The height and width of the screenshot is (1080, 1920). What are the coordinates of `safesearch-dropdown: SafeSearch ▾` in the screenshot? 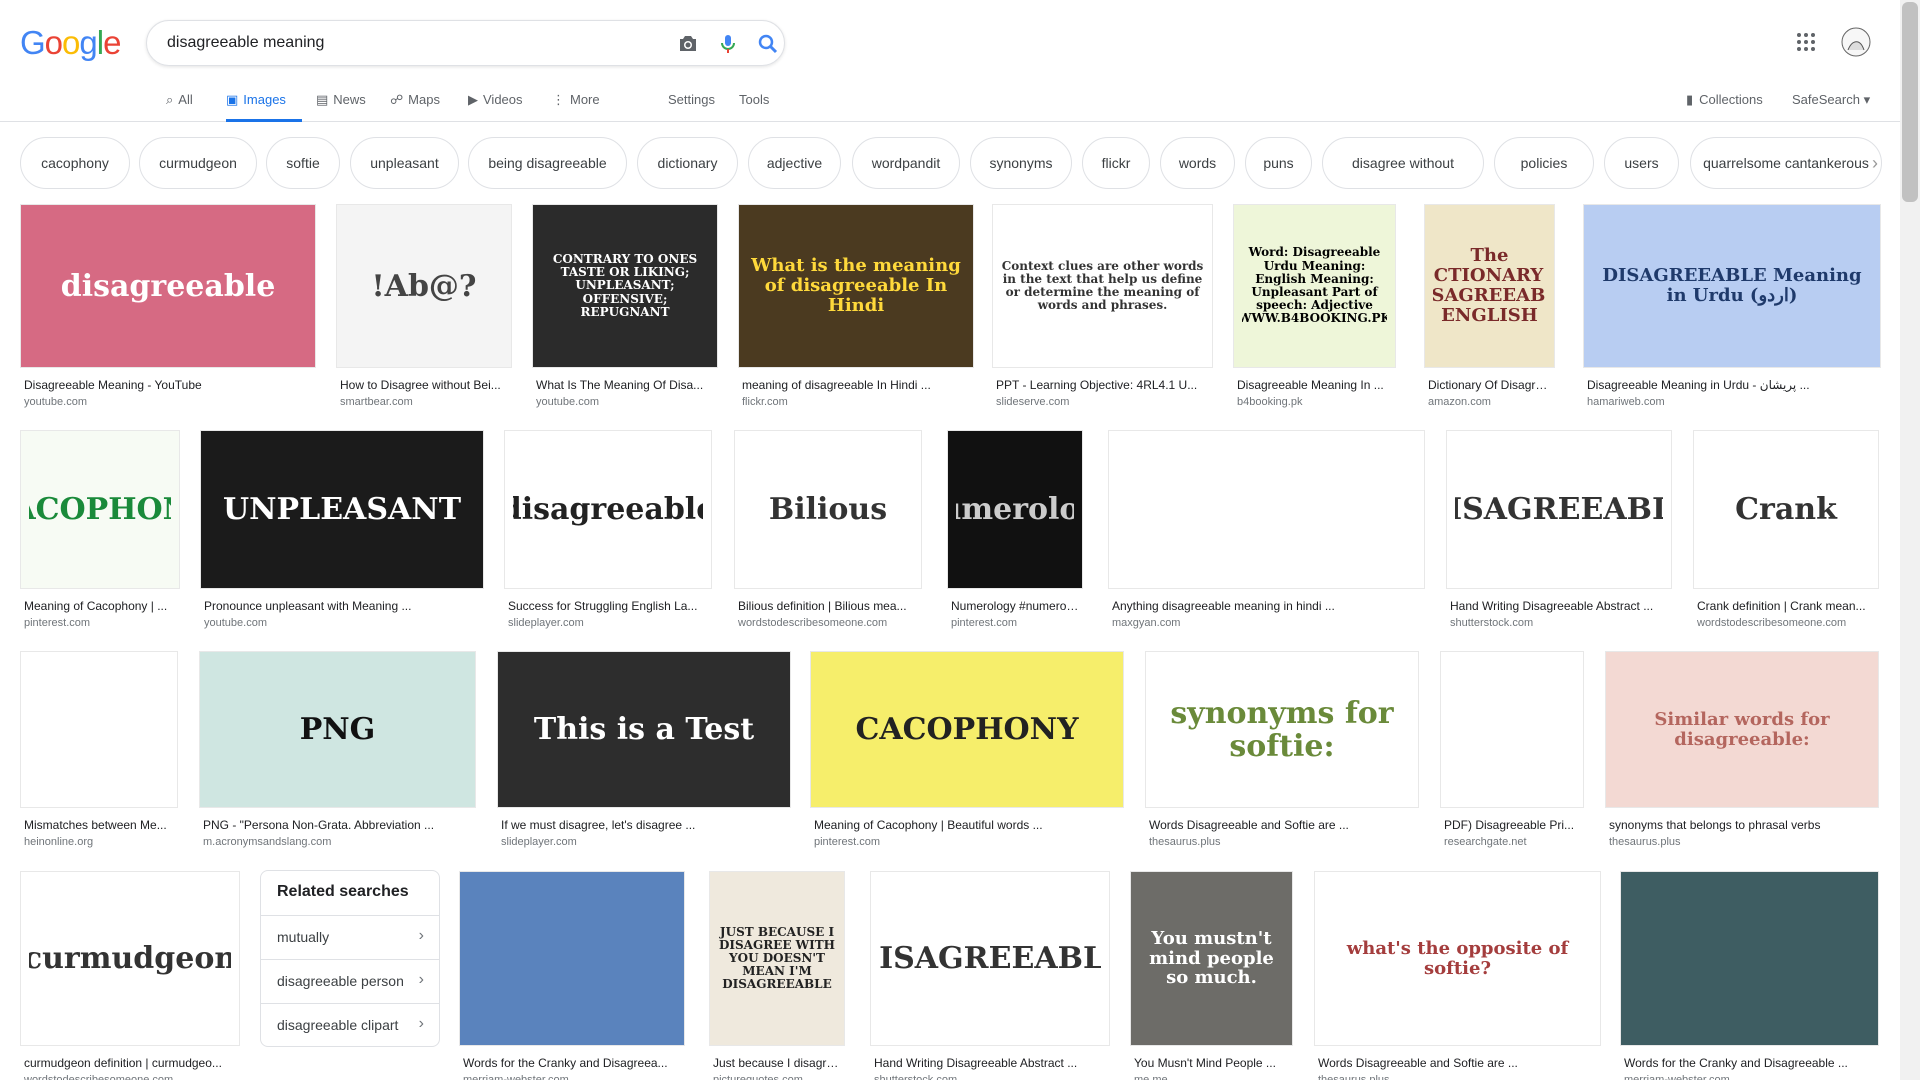 It's located at (1831, 100).